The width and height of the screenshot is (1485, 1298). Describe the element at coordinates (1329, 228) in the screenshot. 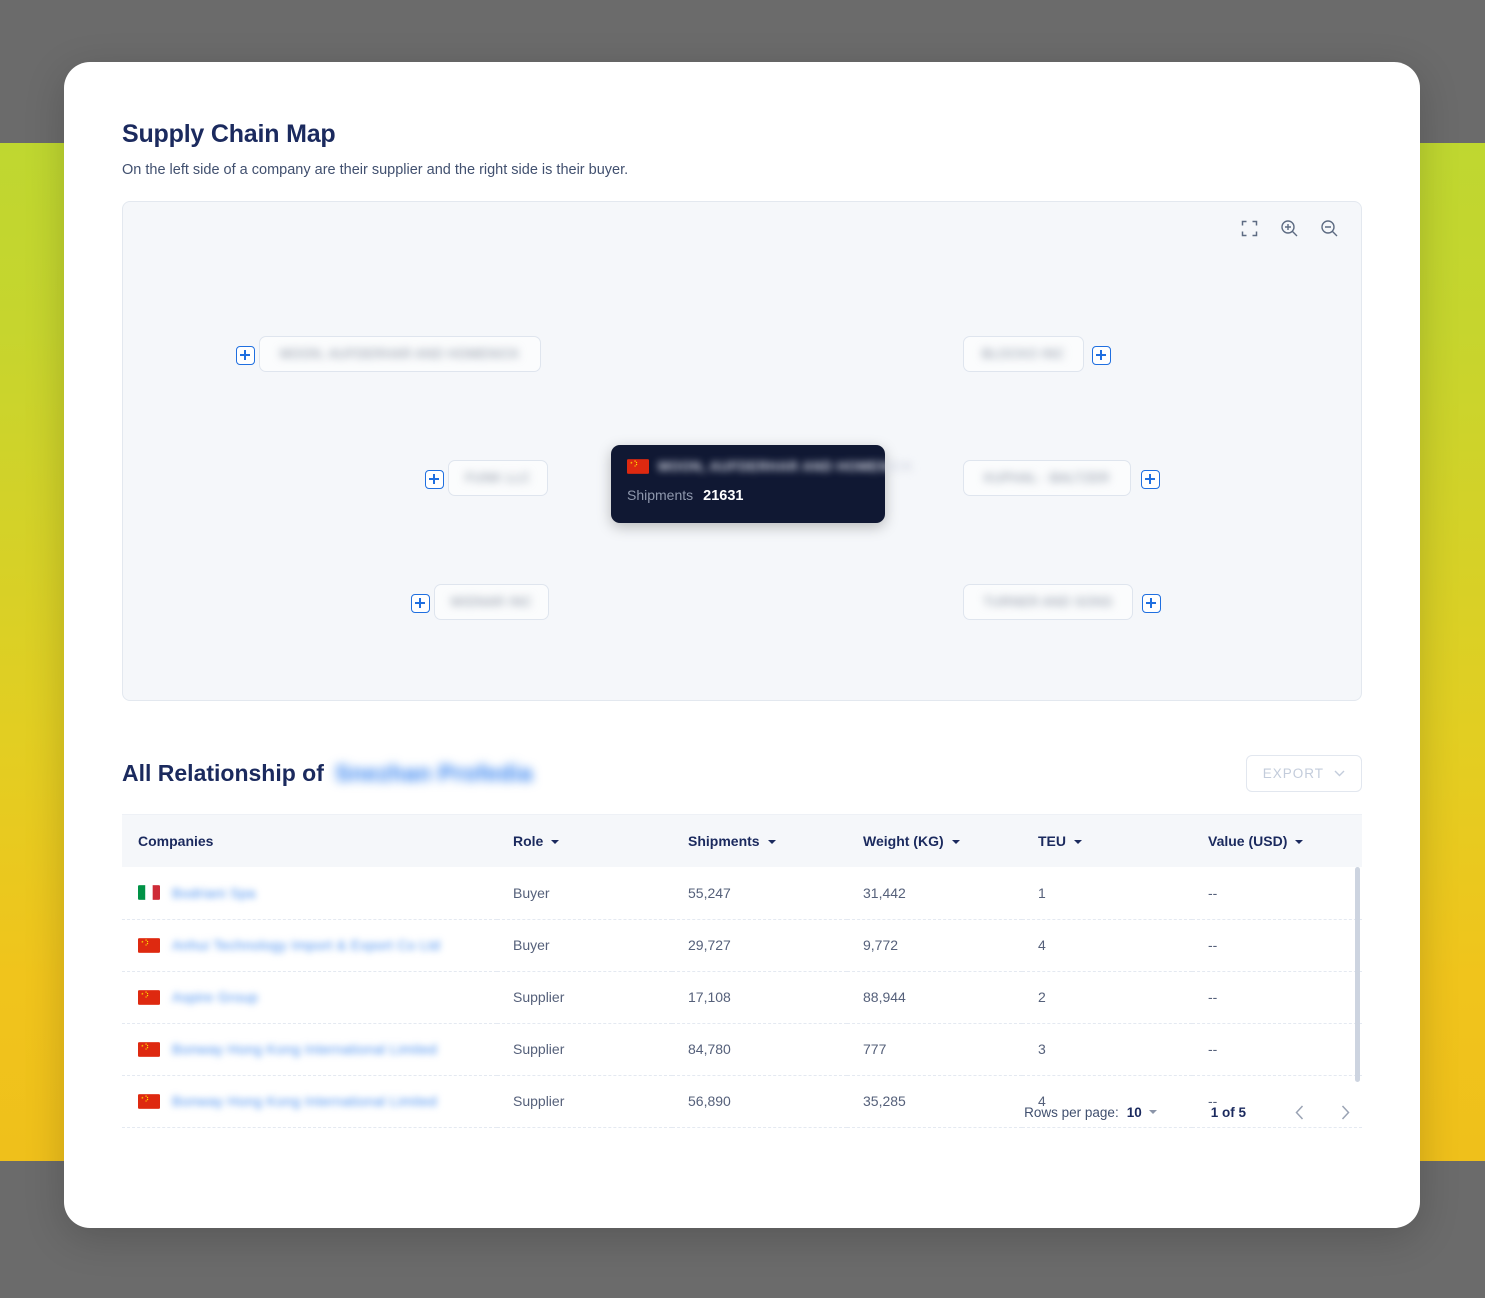

I see `zoom-out-icon` at that location.